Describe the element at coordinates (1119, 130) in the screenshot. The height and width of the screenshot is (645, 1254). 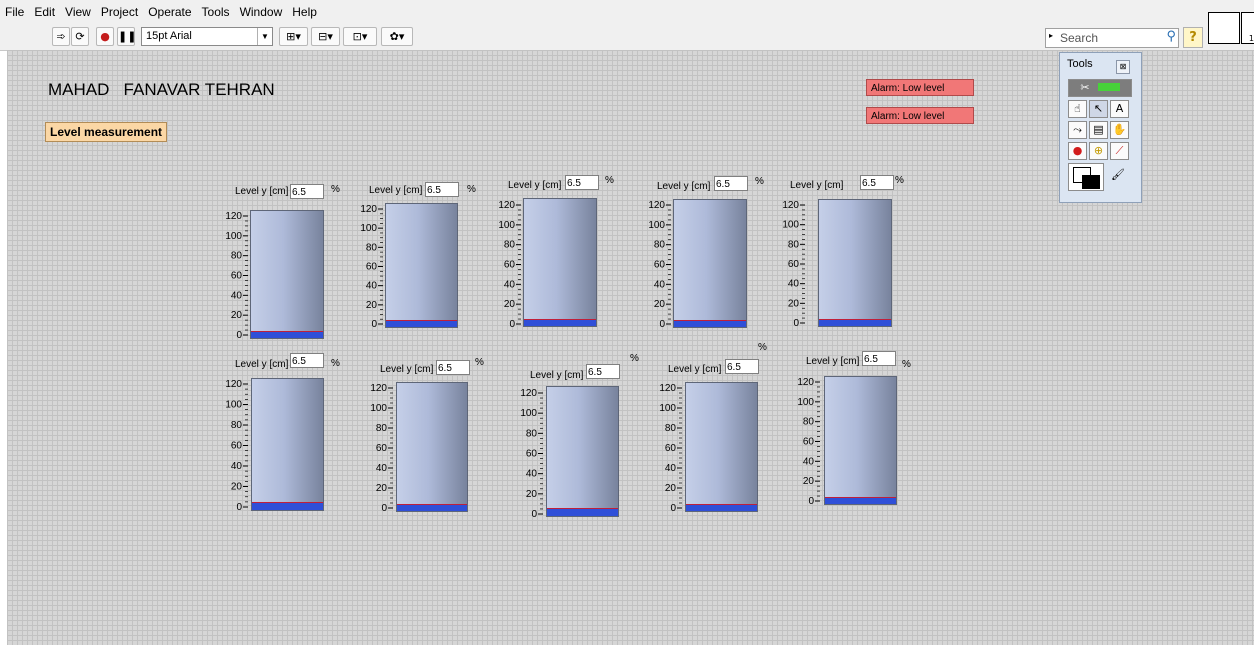
I see `scroll-hand-icon: ✋` at that location.